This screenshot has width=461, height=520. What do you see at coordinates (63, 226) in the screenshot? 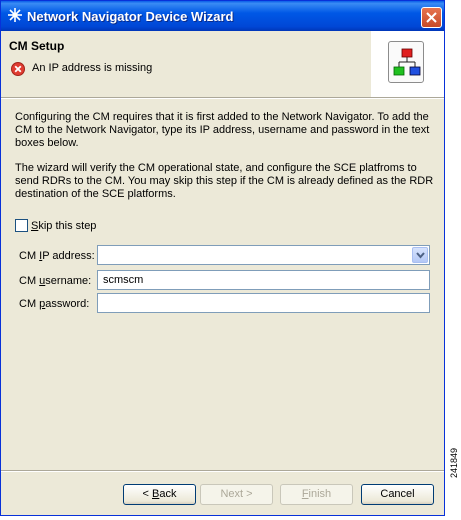
I see `skip-step-label: Skip this step` at bounding box center [63, 226].